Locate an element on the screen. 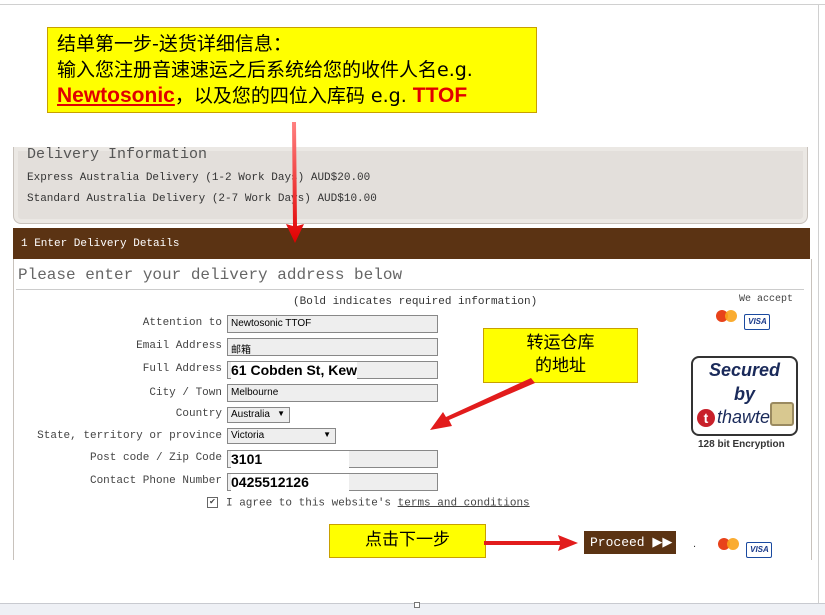 Image resolution: width=825 pixels, height=615 pixels. resize-handle is located at coordinates (417, 605).